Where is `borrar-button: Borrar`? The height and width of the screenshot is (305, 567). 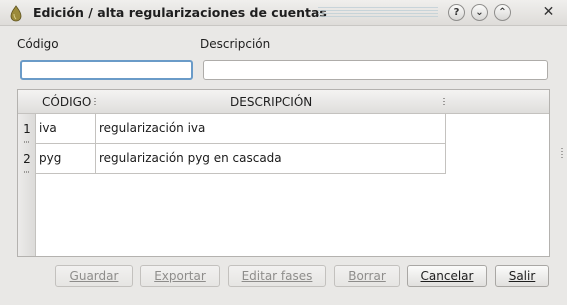
borrar-button: Borrar is located at coordinates (367, 276).